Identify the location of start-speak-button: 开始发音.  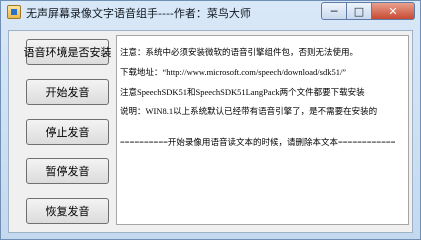
(67, 92).